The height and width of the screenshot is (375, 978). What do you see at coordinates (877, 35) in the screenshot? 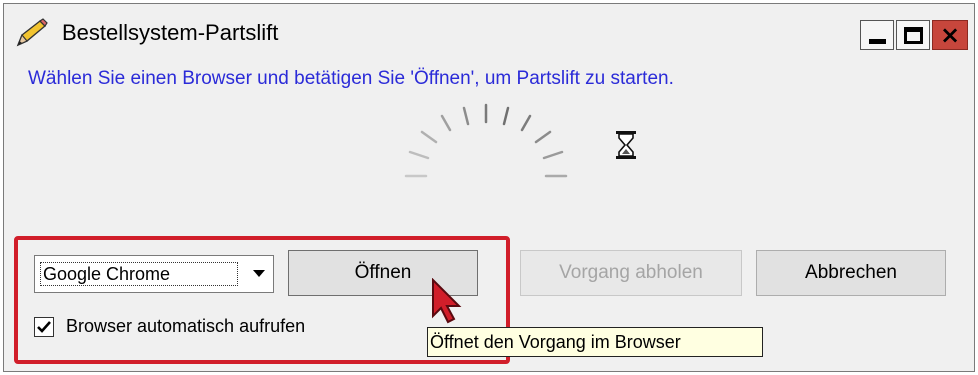
I see `minimize-button` at bounding box center [877, 35].